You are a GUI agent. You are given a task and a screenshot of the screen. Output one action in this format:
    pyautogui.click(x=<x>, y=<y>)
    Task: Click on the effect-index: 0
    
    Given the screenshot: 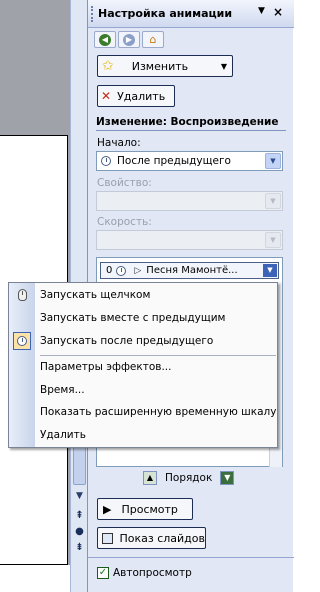 What is the action you would take?
    pyautogui.click(x=109, y=270)
    